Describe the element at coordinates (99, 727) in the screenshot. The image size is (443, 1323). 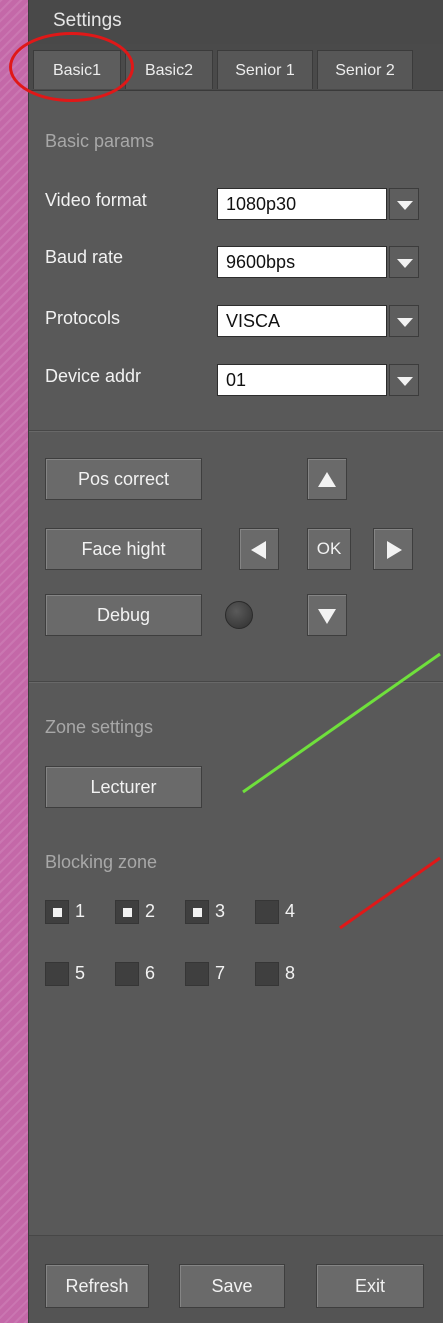
I see `zone-settings-heading: Zone settings` at that location.